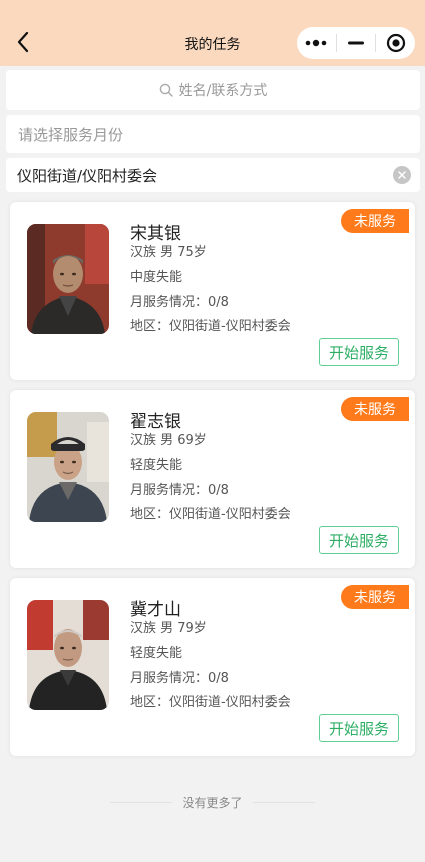  Describe the element at coordinates (71, 134) in the screenshot. I see `service-month-placeholder: 请选择服务月份` at that location.